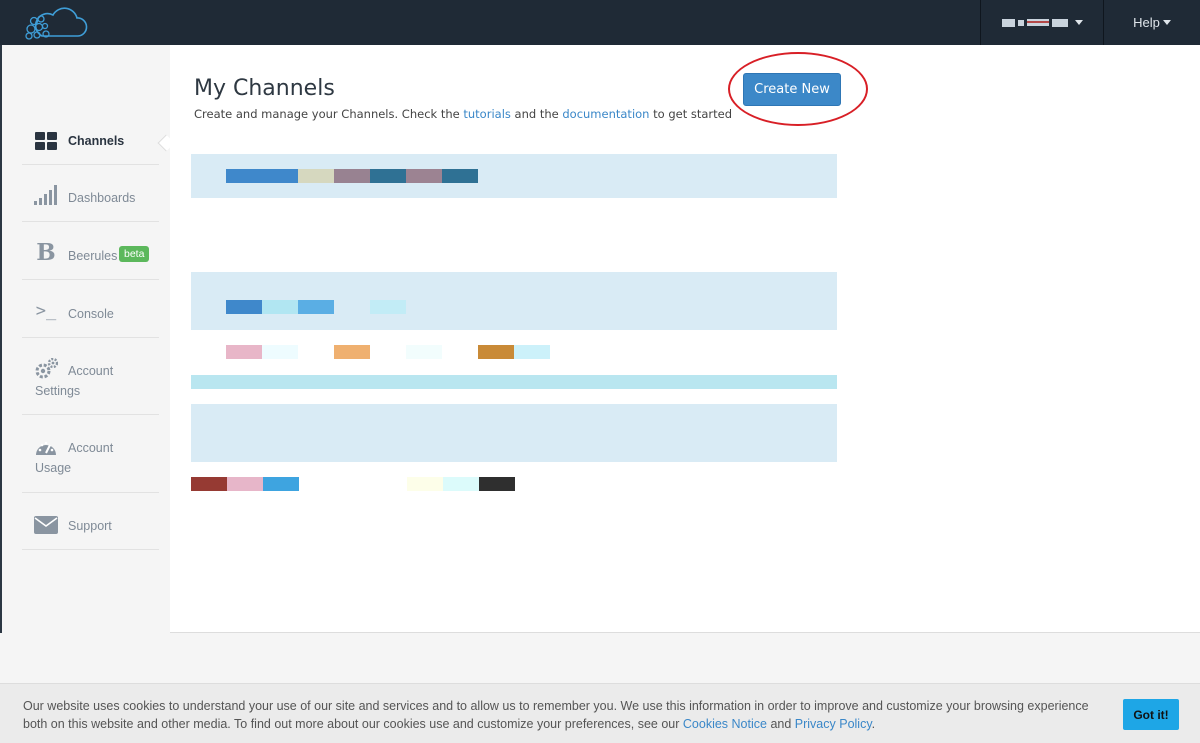 This screenshot has height=743, width=1200. I want to click on sidebar-item-label: Dashboards, so click(102, 198).